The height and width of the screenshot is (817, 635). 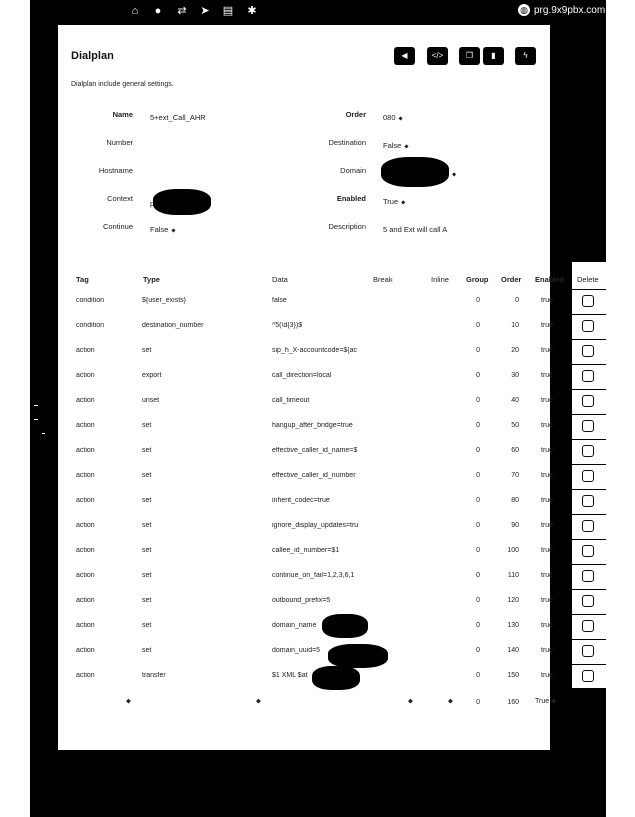 I want to click on continue-select: False ⬥, so click(x=163, y=230).